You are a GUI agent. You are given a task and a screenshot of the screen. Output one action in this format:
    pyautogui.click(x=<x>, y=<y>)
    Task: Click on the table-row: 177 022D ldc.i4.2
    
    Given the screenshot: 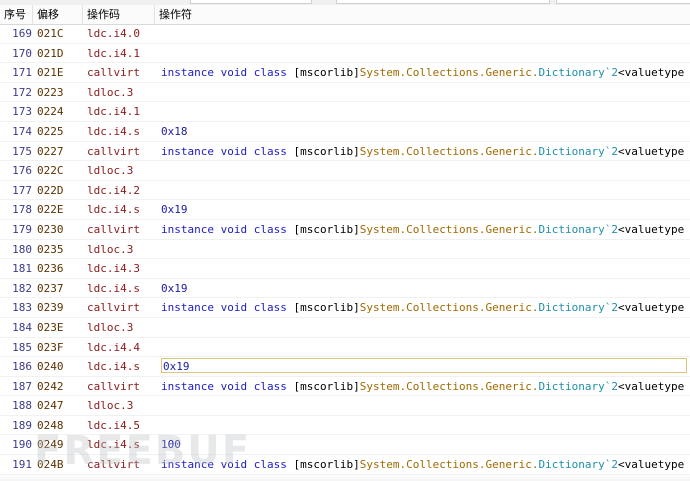 What is the action you would take?
    pyautogui.click(x=345, y=191)
    